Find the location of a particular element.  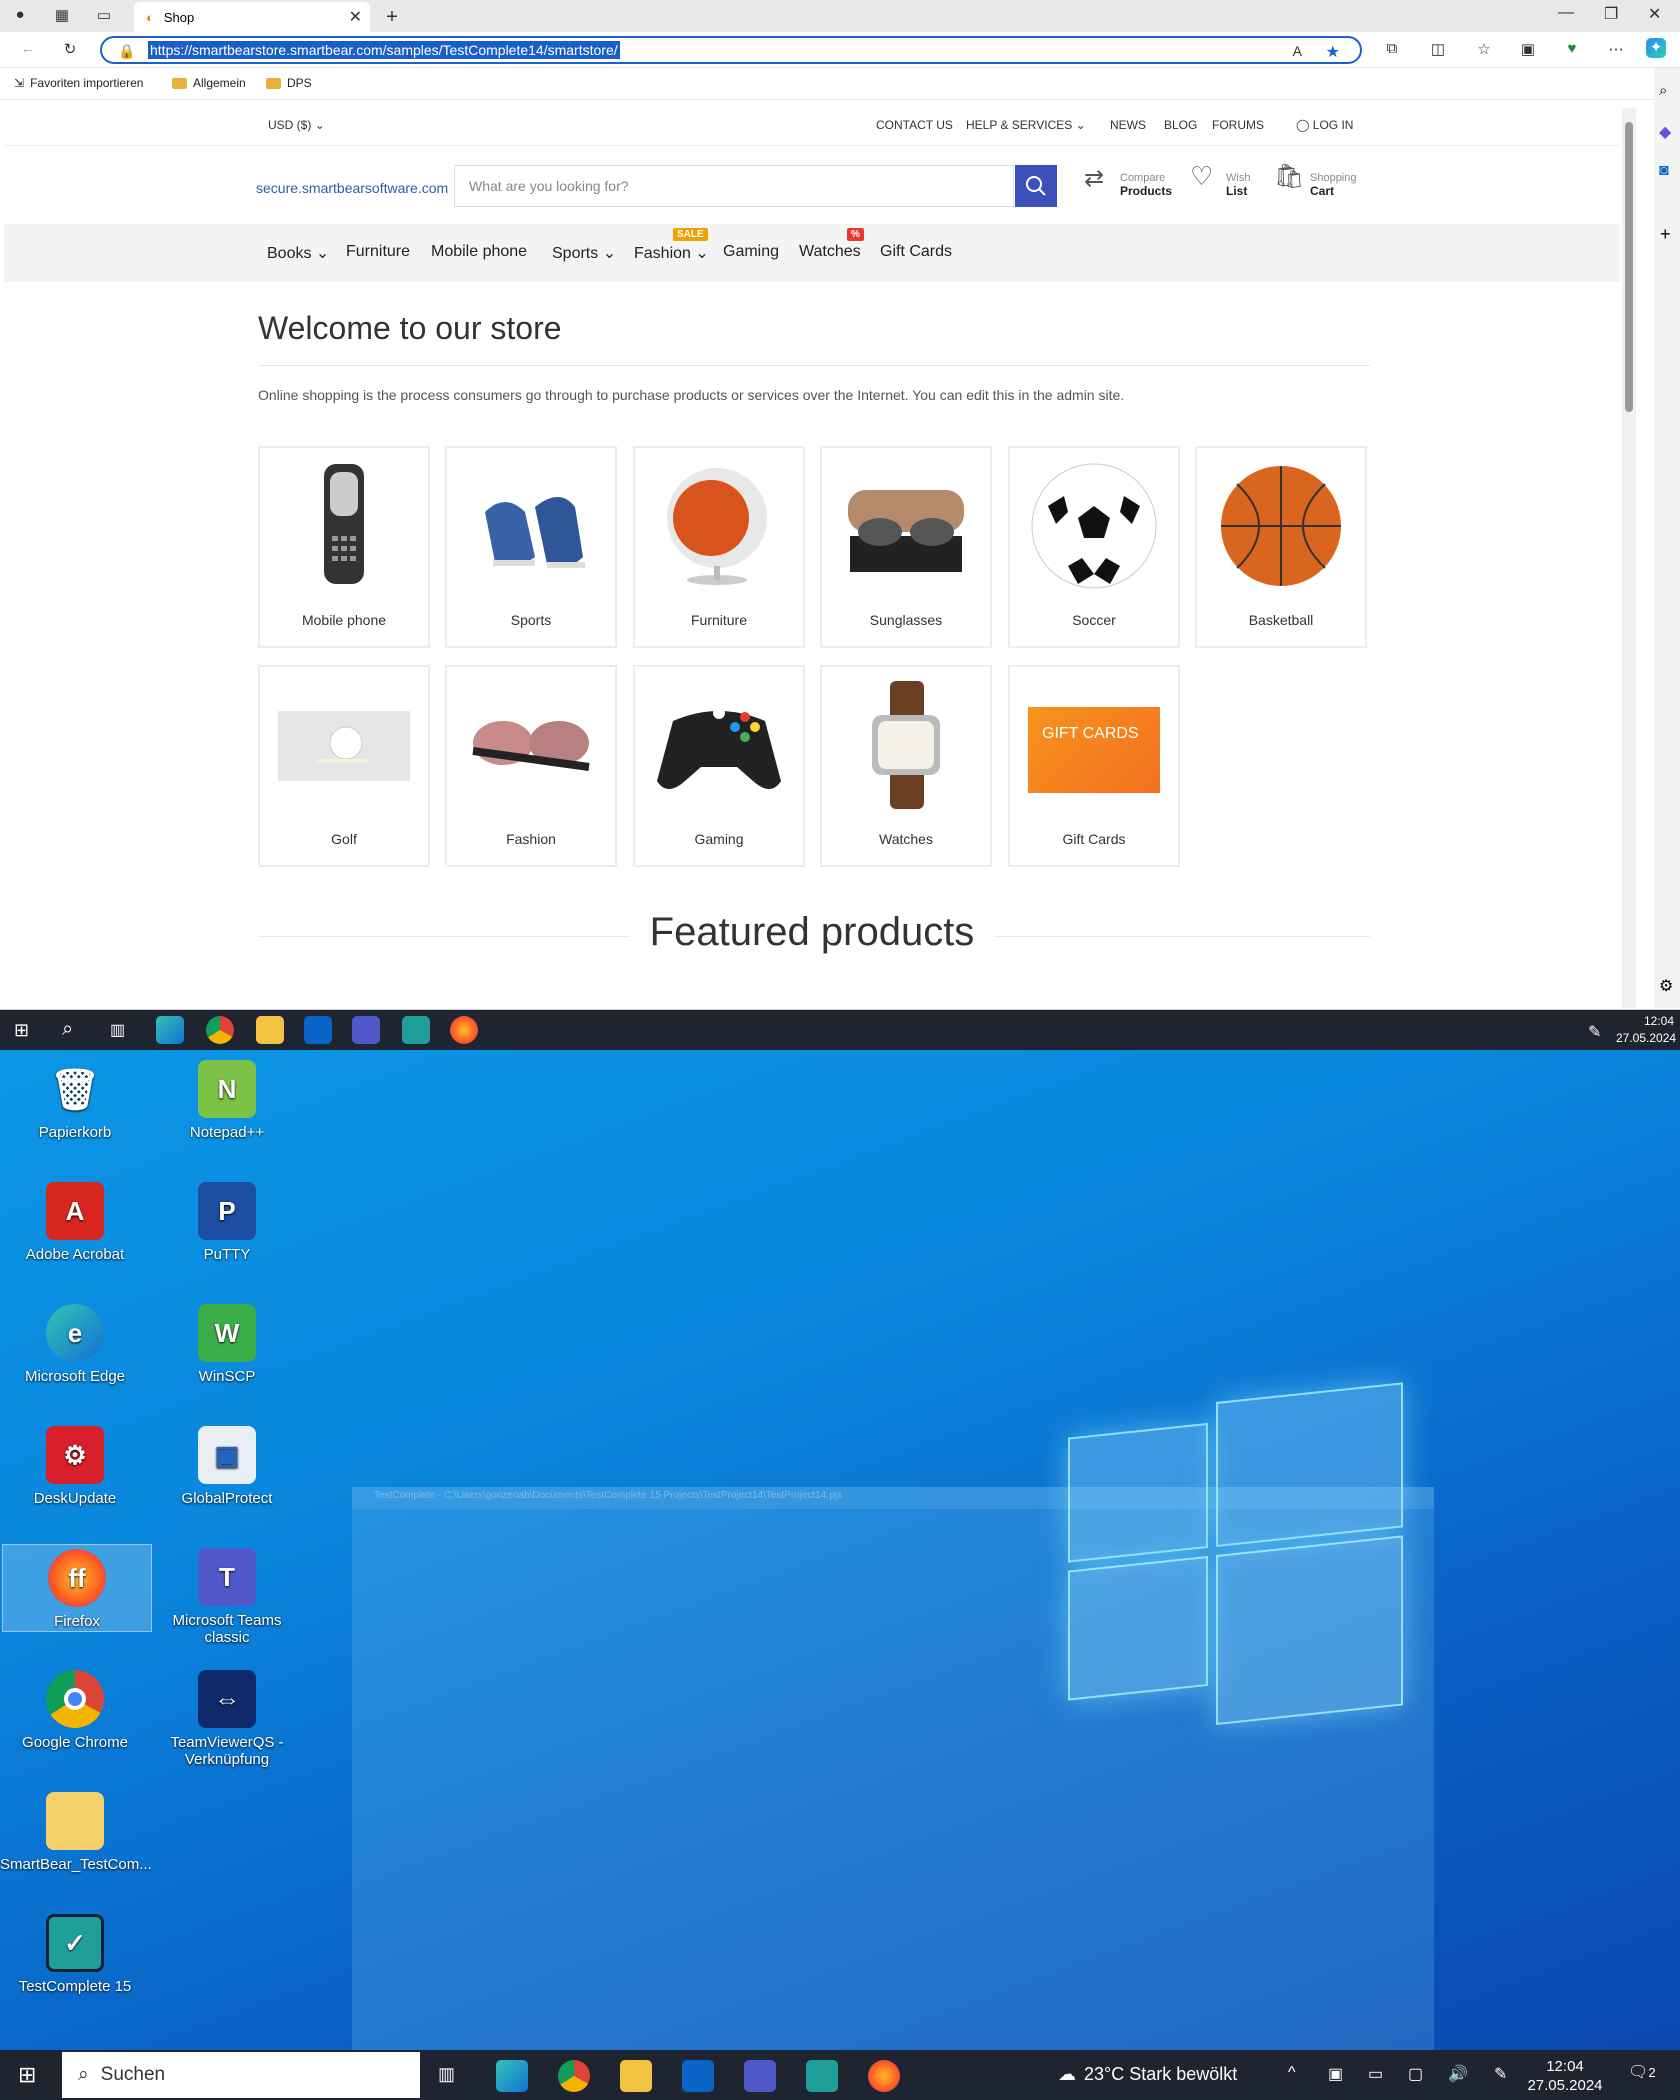

tab-shop: ◐ Shop ✕ is located at coordinates (252, 17).